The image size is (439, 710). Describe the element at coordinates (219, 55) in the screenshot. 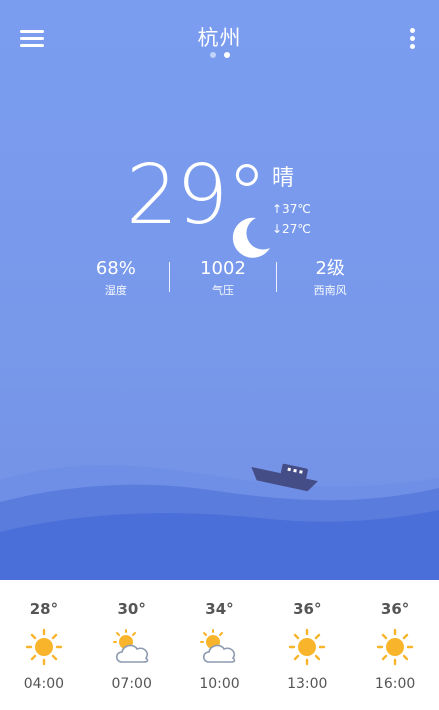

I see `page-indicator` at that location.